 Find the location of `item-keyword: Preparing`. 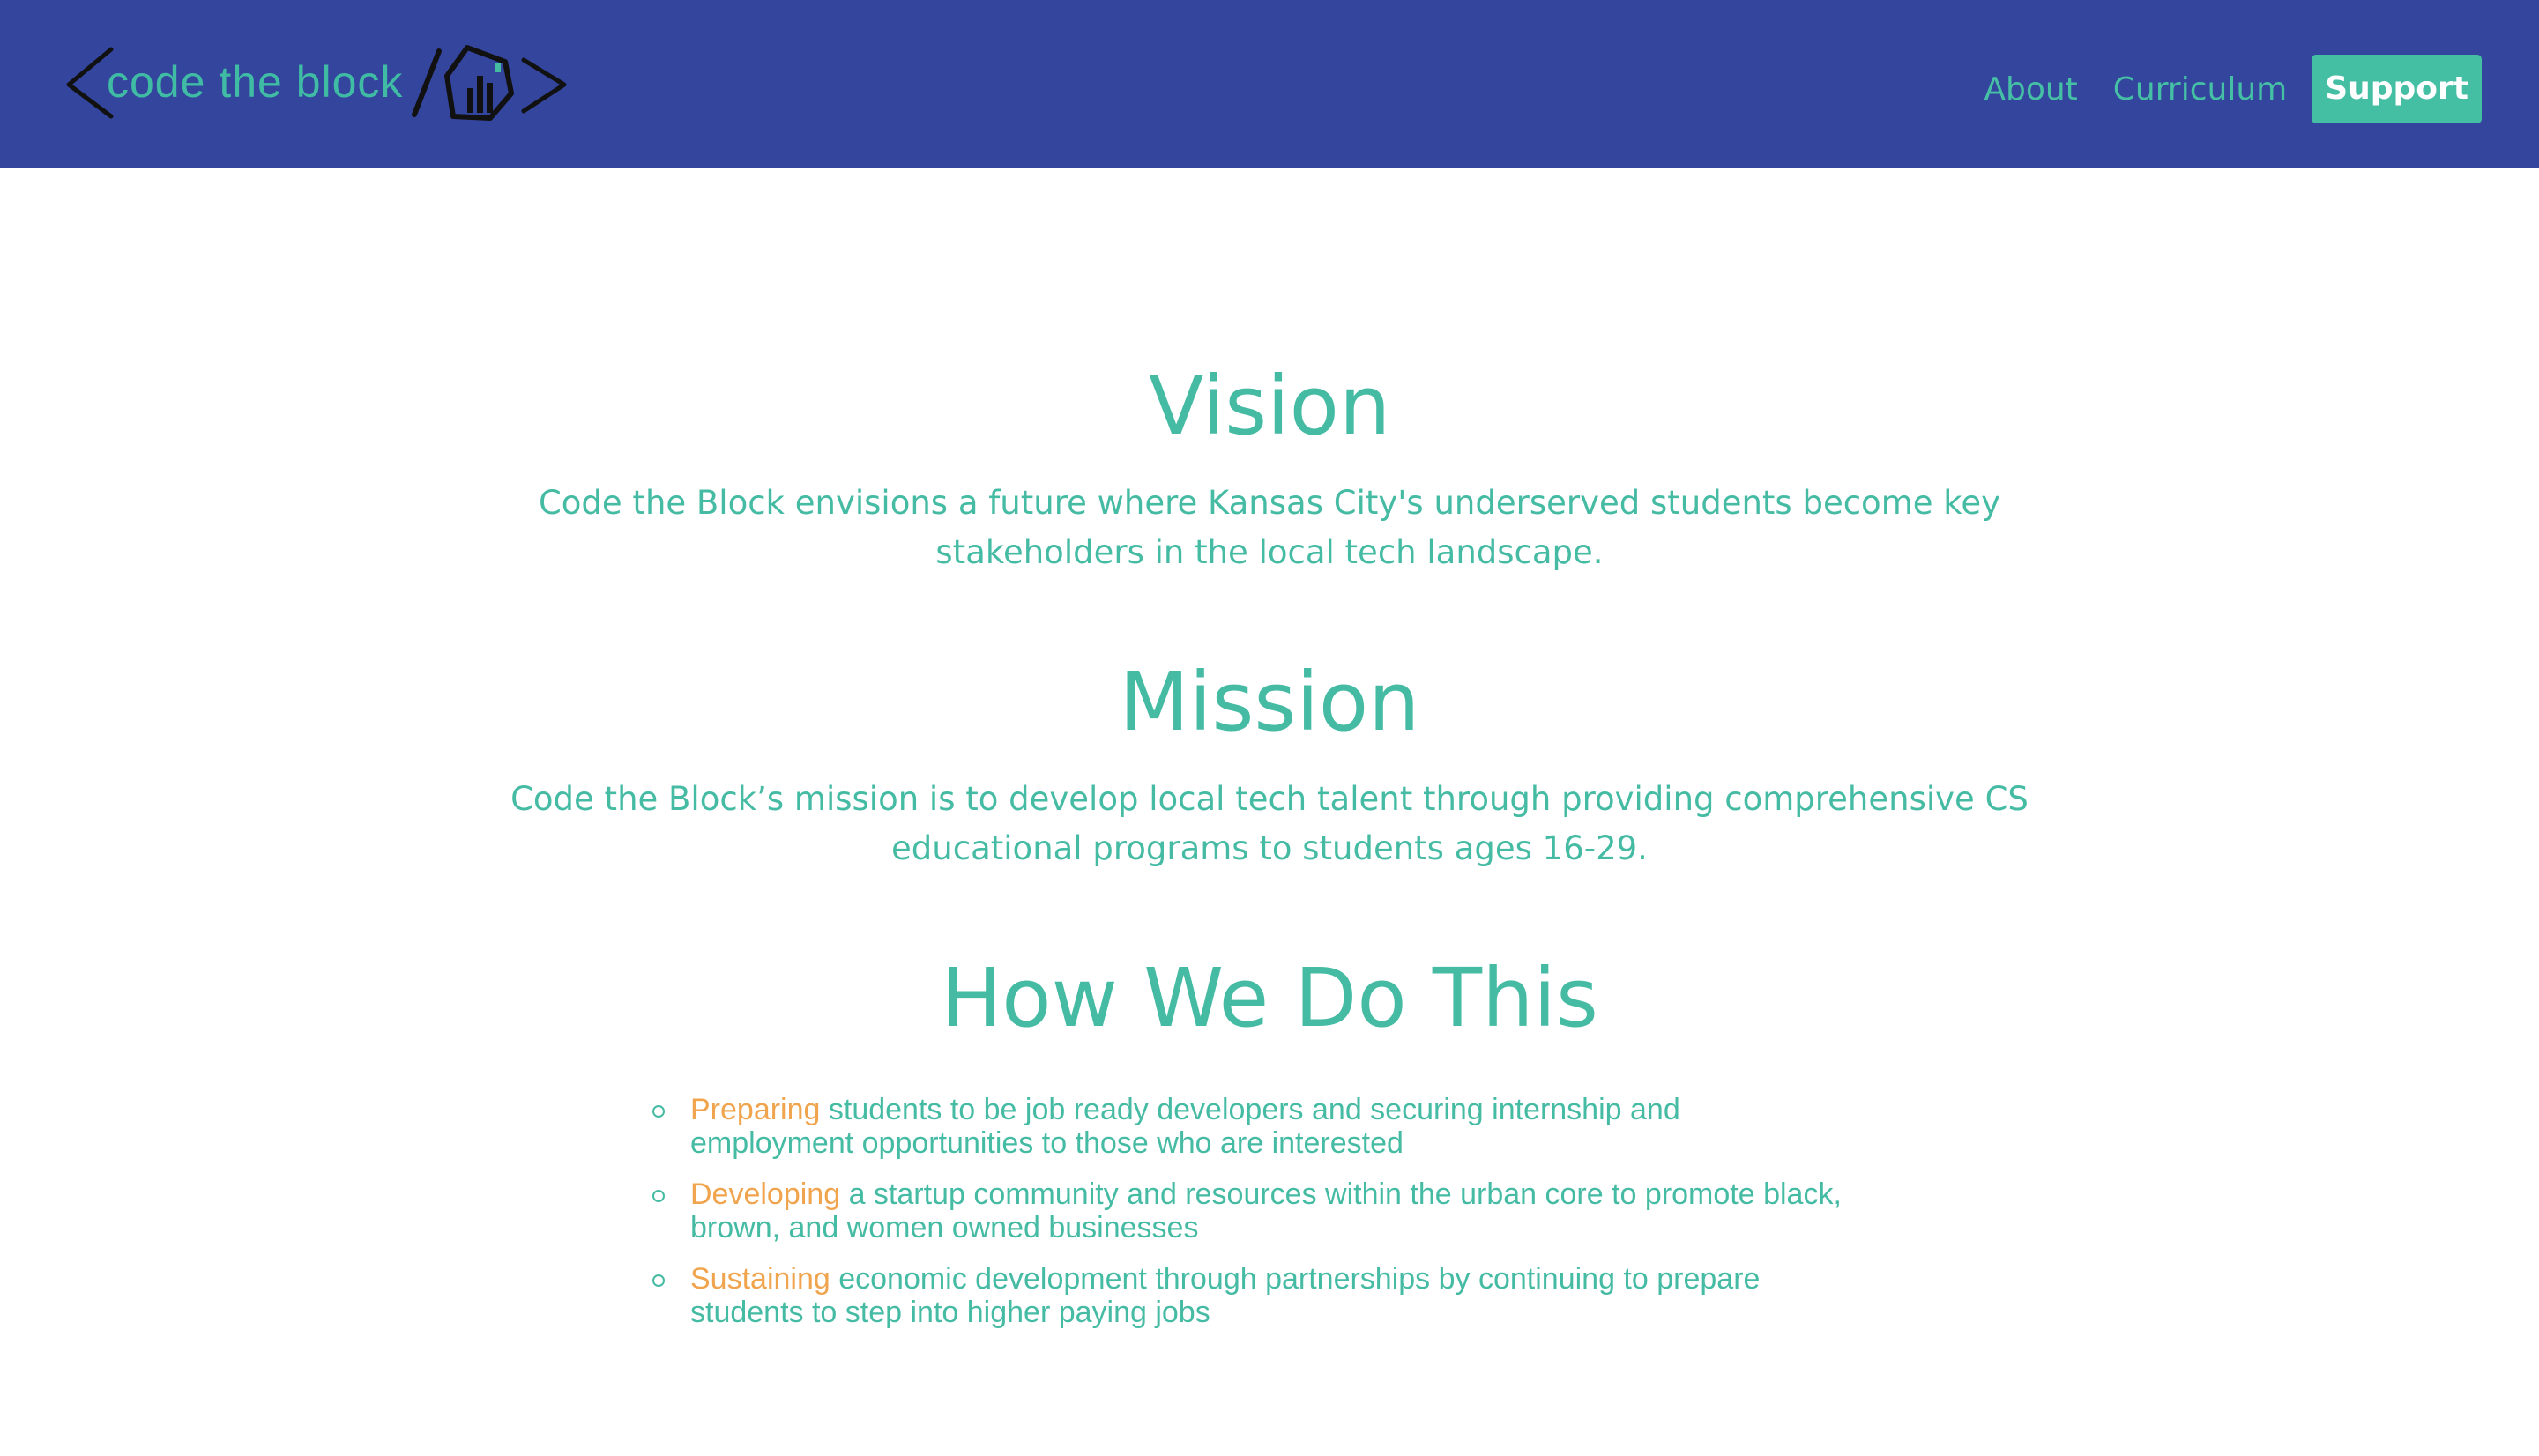

item-keyword: Preparing is located at coordinates (755, 1109).